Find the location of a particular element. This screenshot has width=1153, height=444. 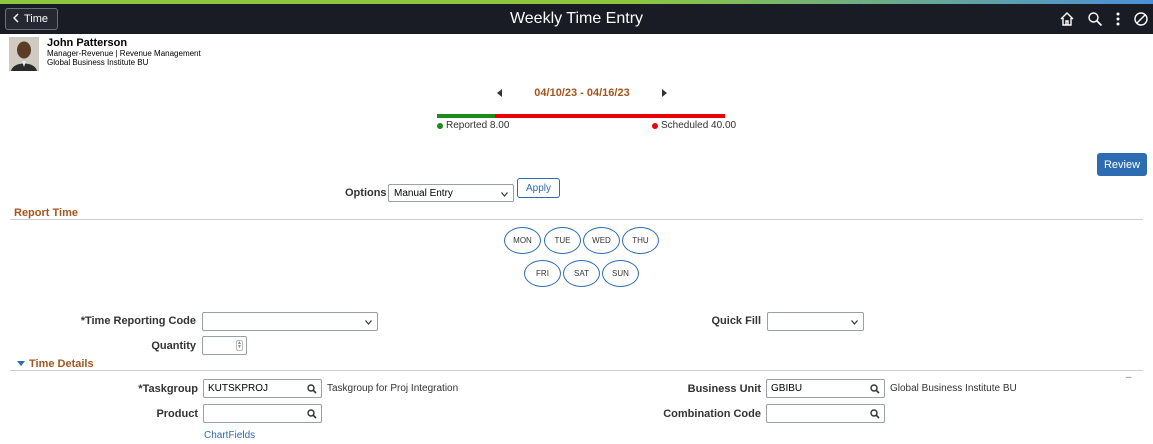

reported-label: Reported 8.00 is located at coordinates (478, 125).